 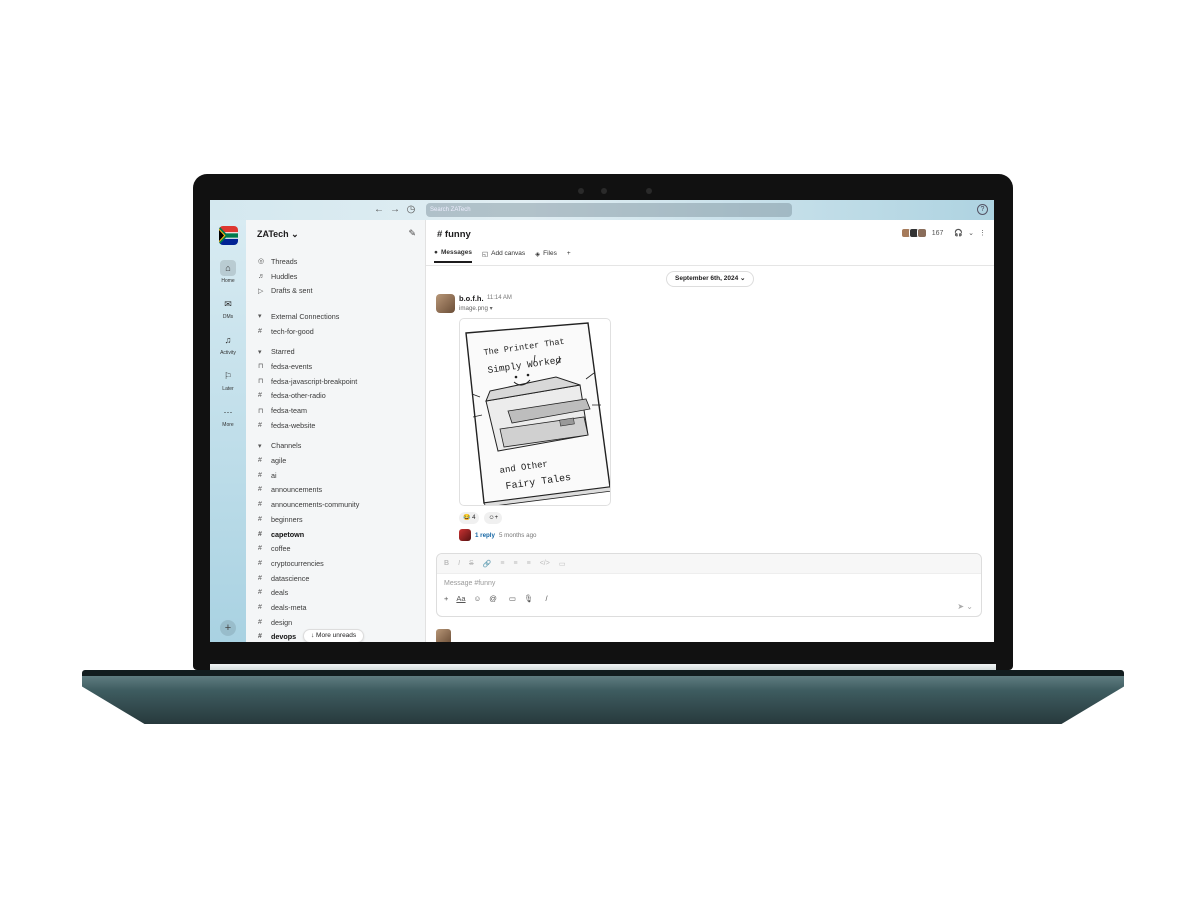 I want to click on add-workspace-button: +, so click(x=228, y=628).